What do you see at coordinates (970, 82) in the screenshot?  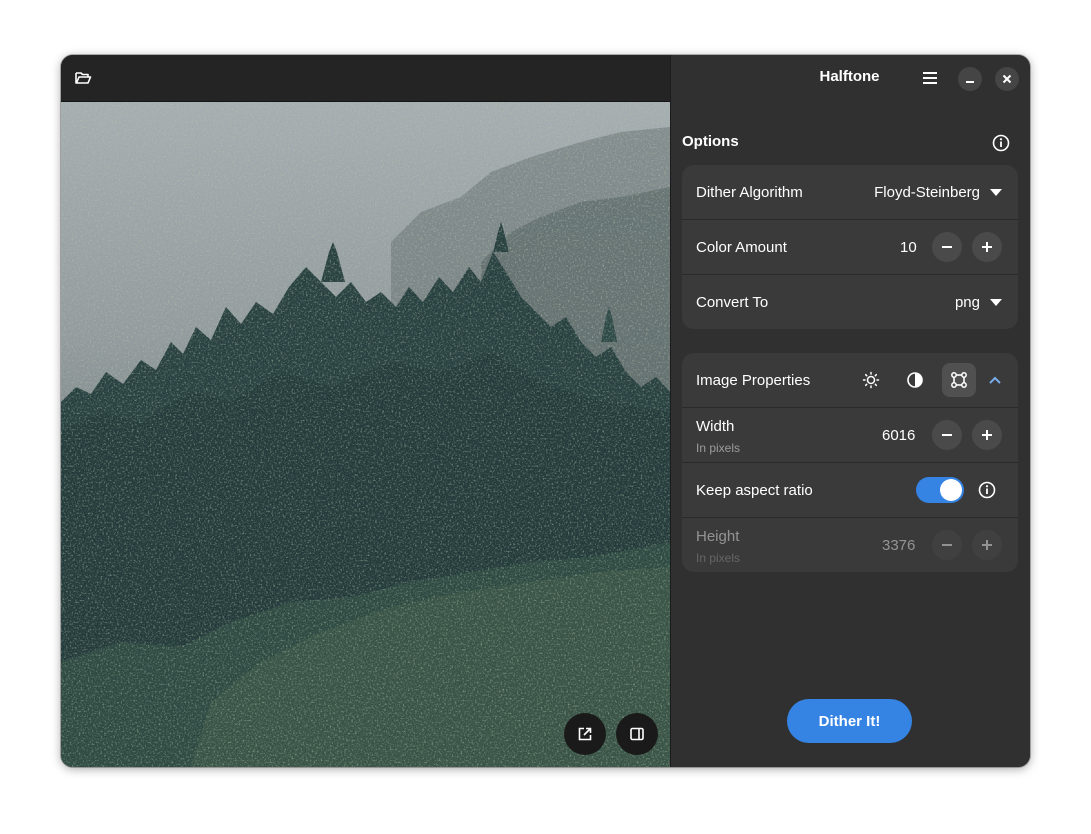 I see `minimize-icon` at bounding box center [970, 82].